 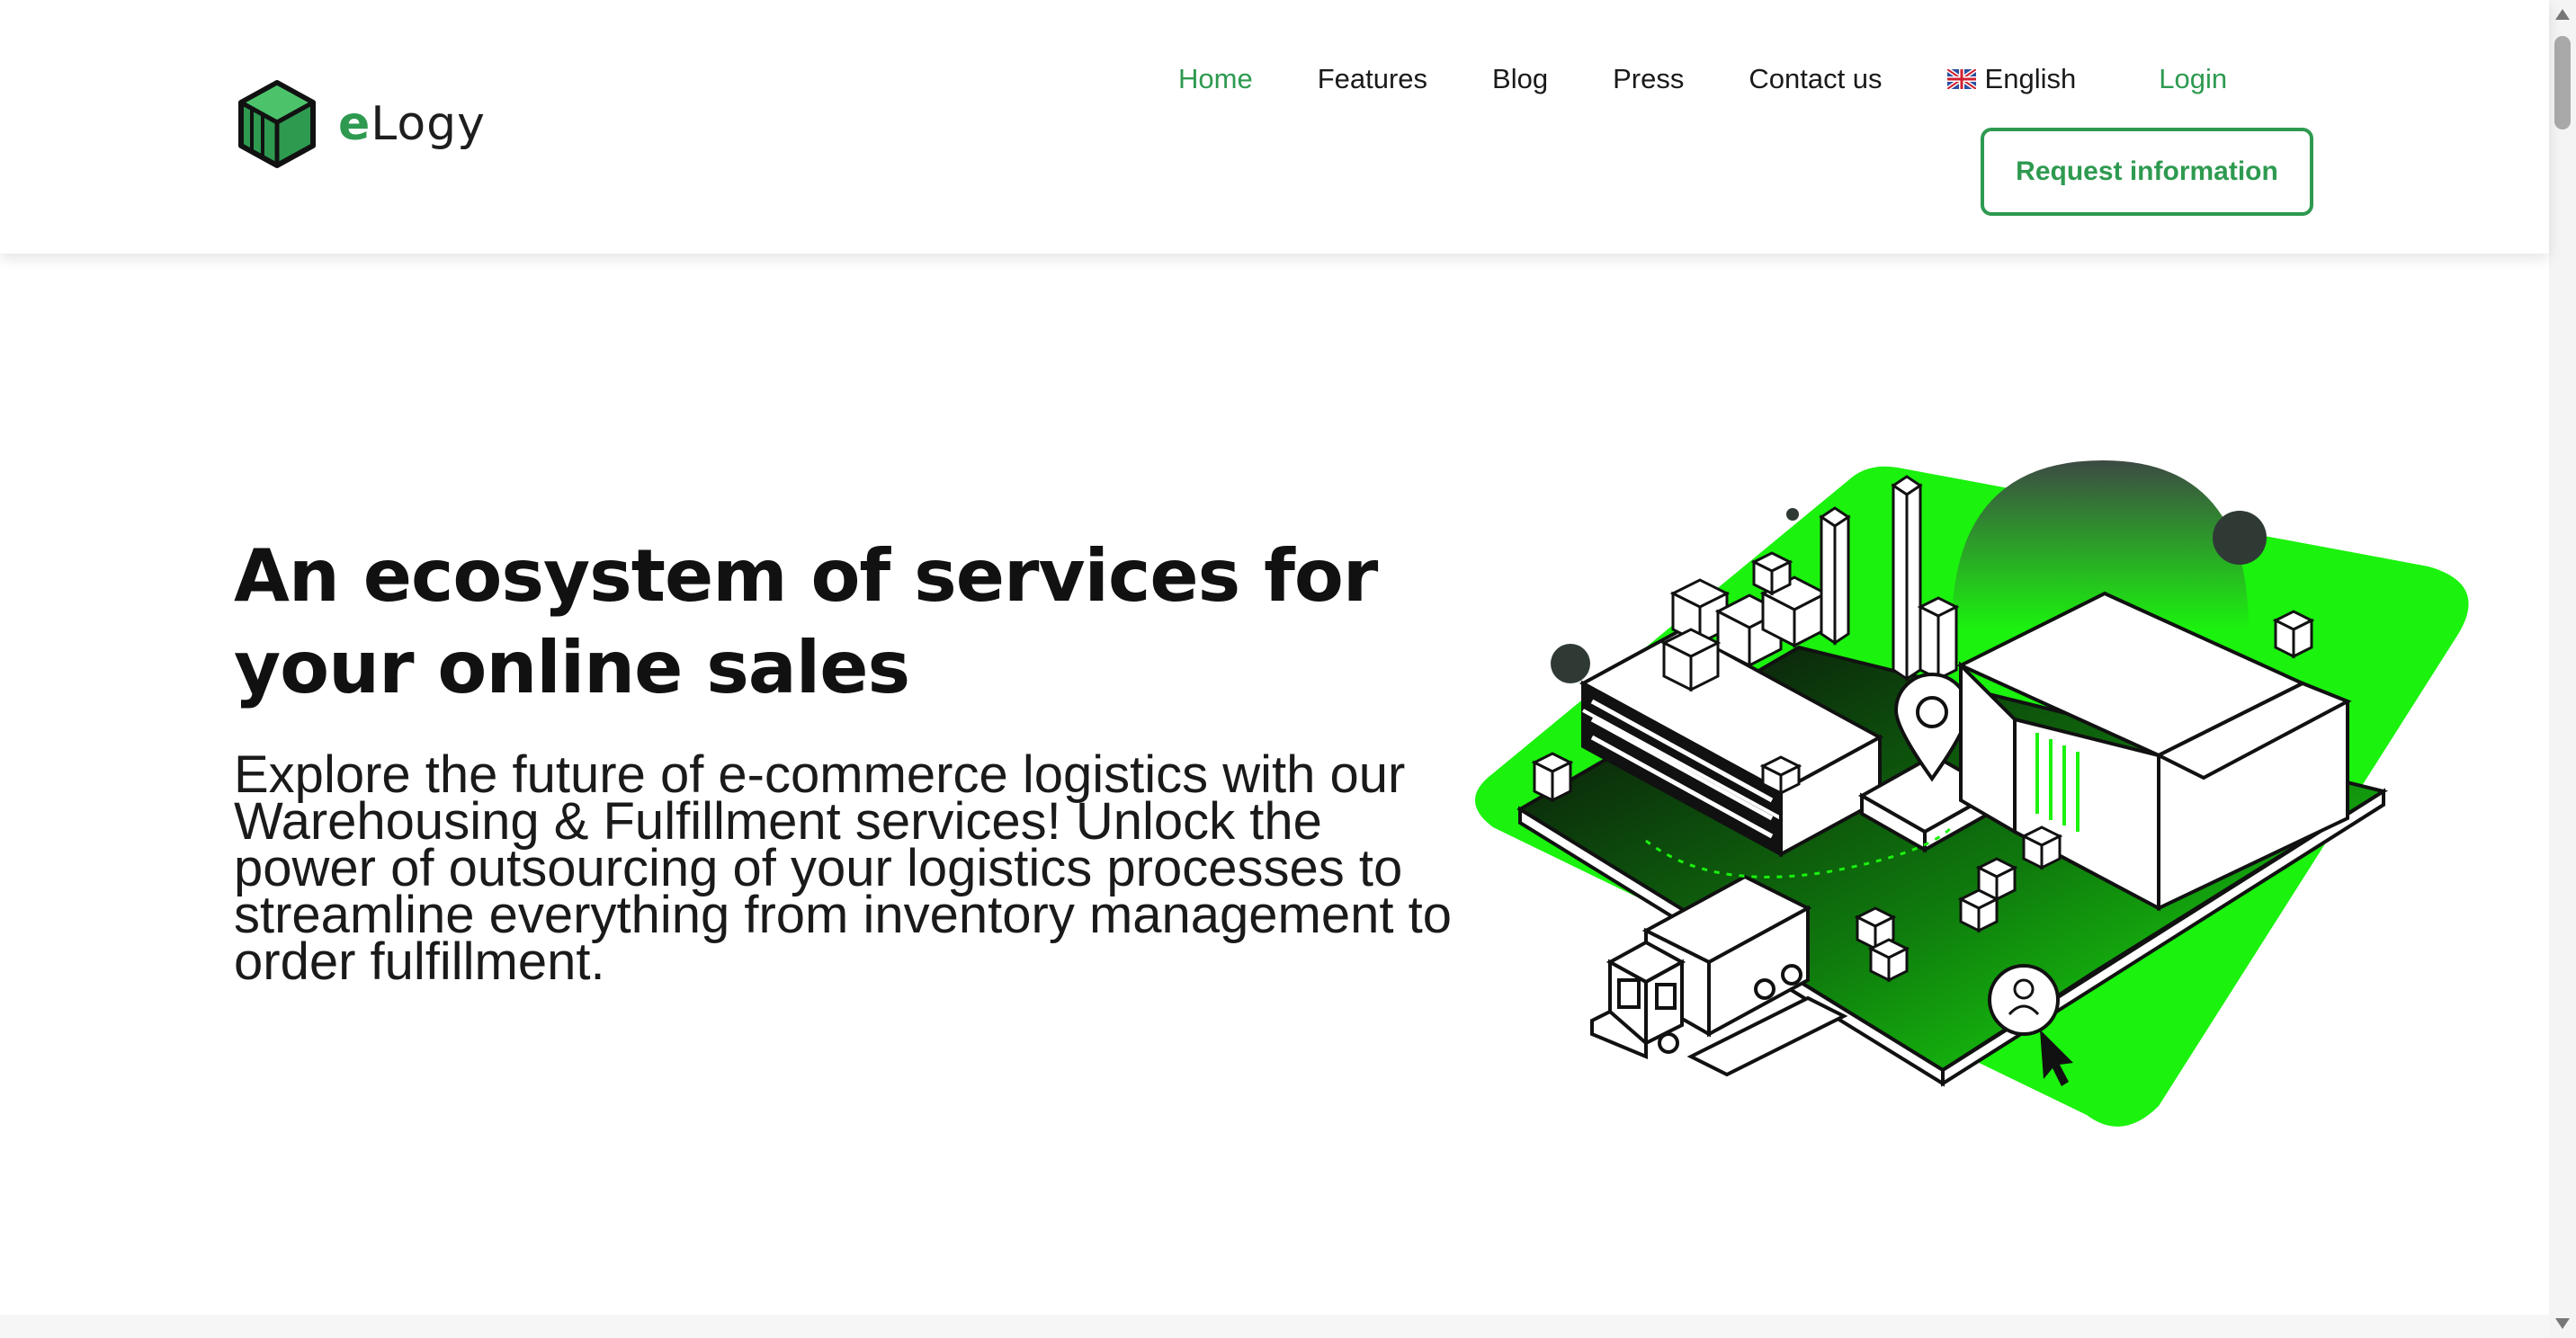 I want to click on scrollbar-thumb, so click(x=2562, y=82).